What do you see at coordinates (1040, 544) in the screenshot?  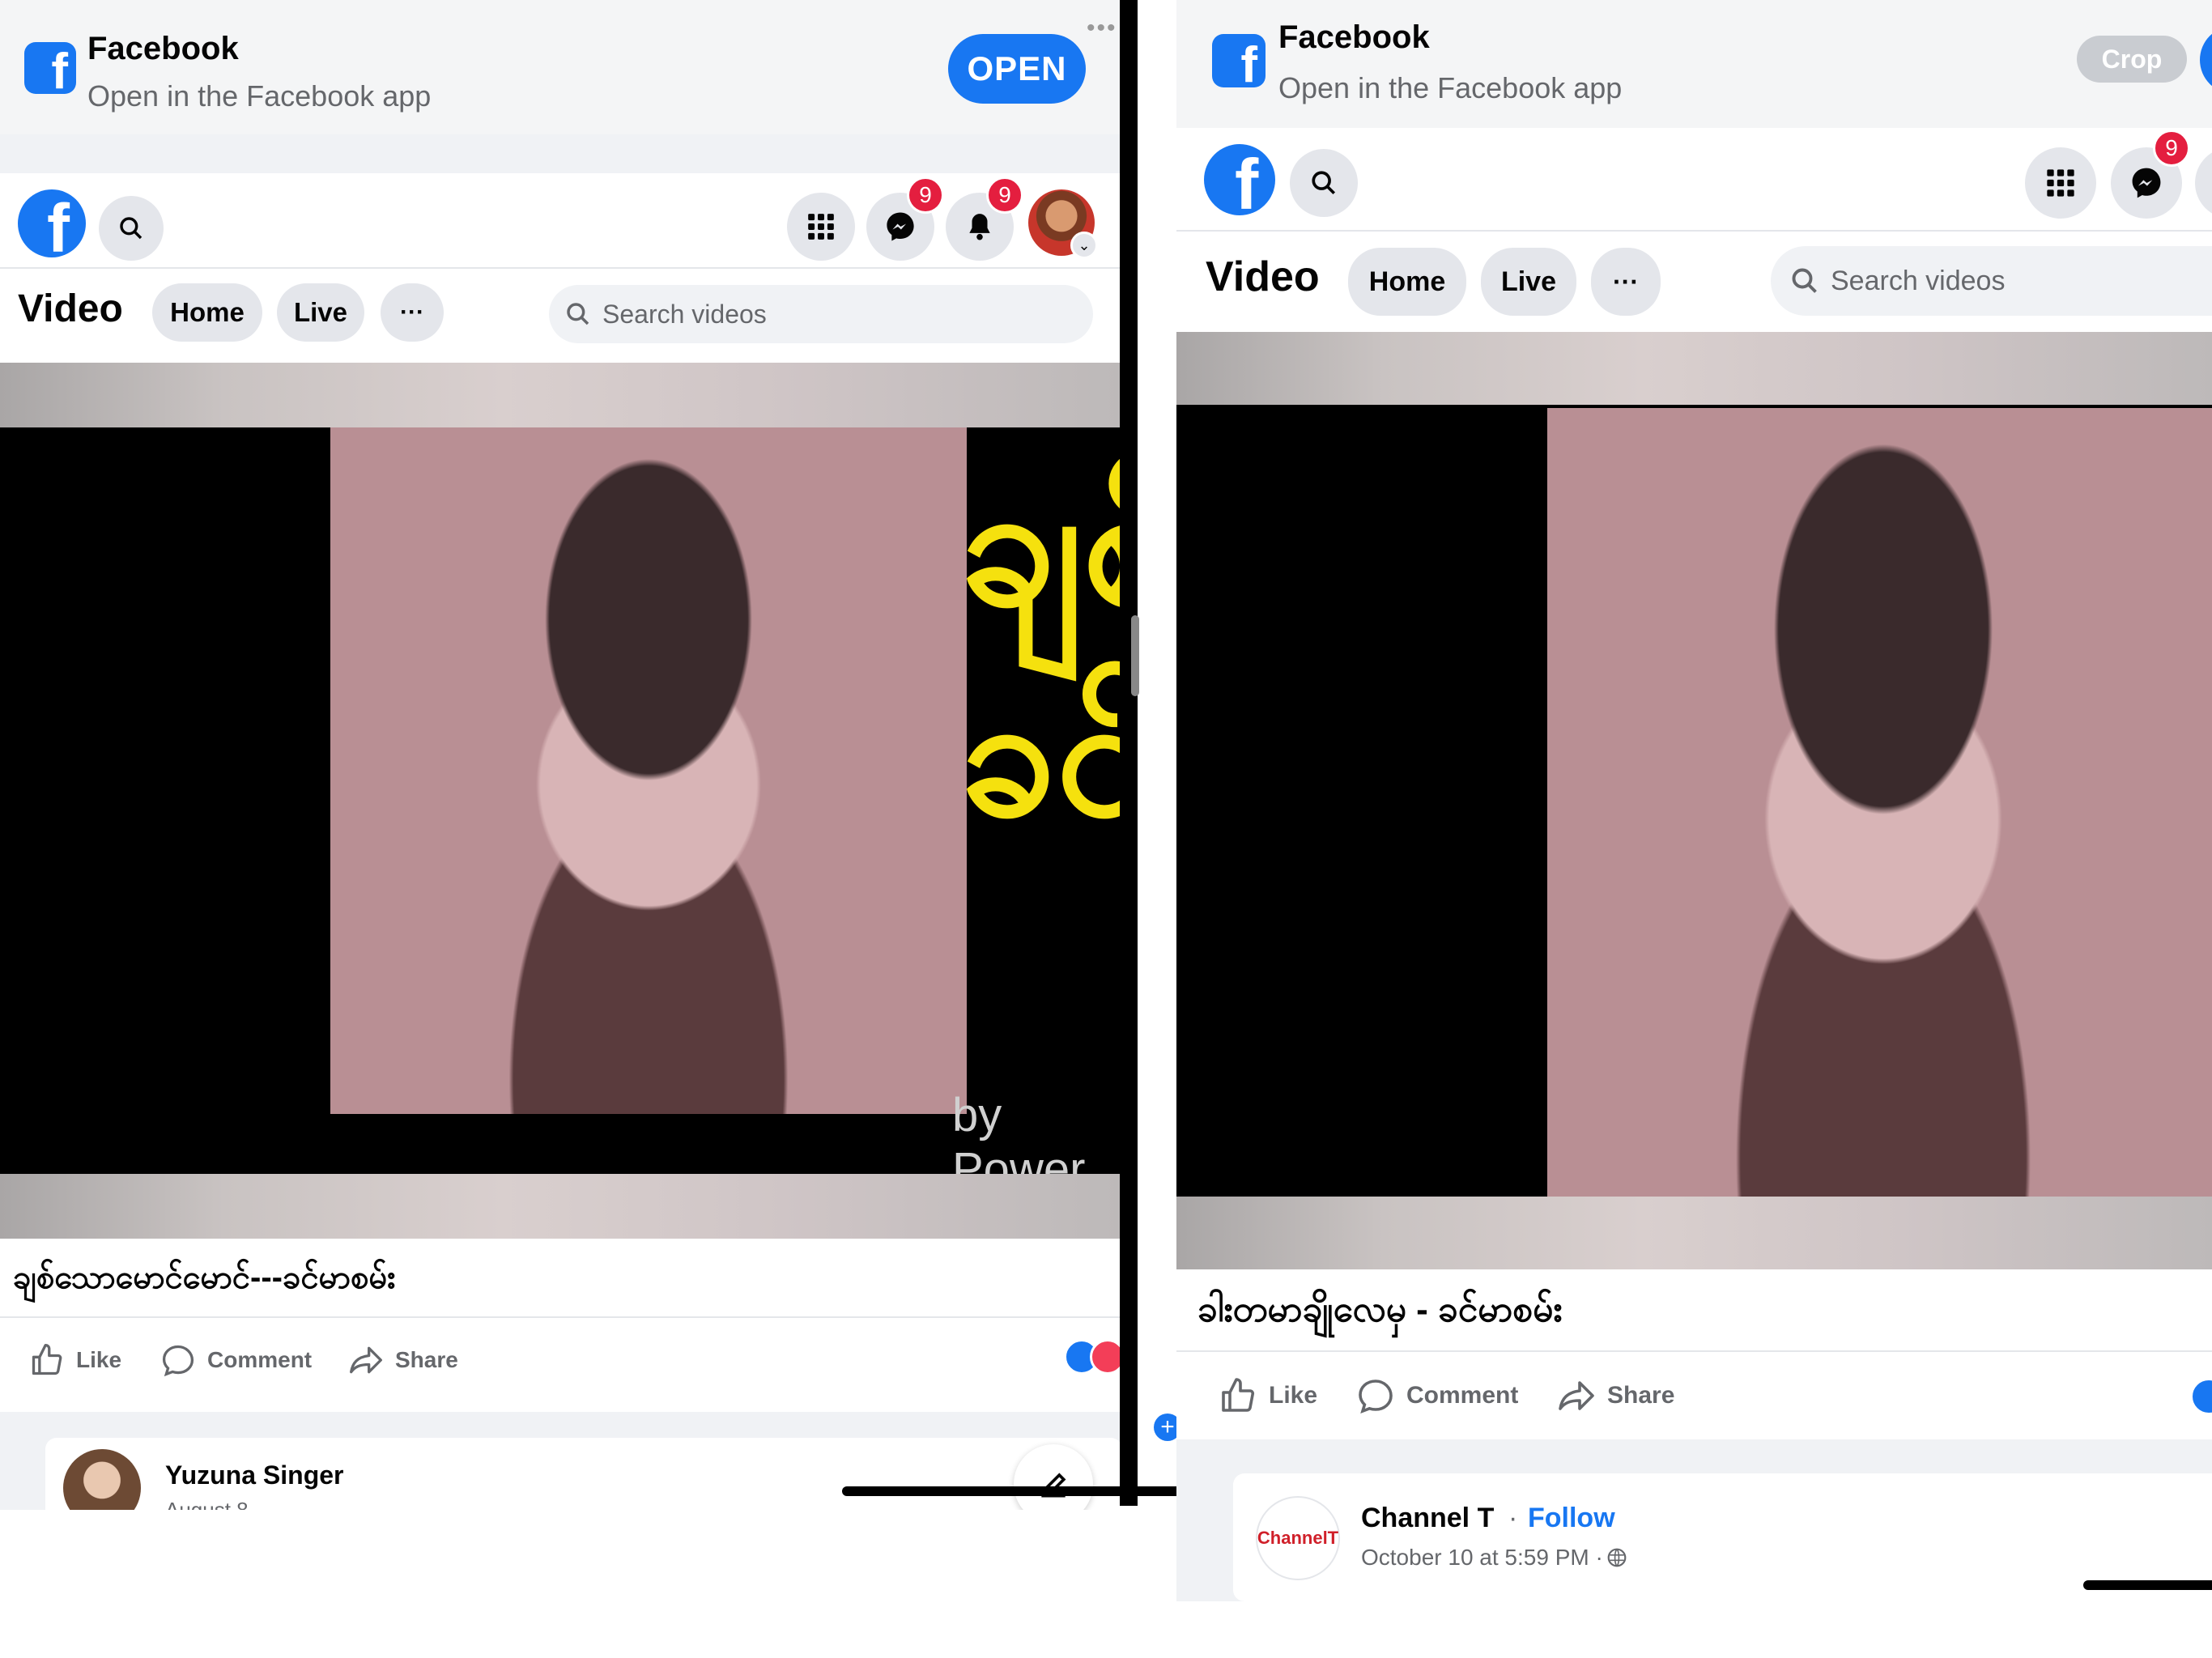 I see `video-overlay-text-1: ချစ်` at bounding box center [1040, 544].